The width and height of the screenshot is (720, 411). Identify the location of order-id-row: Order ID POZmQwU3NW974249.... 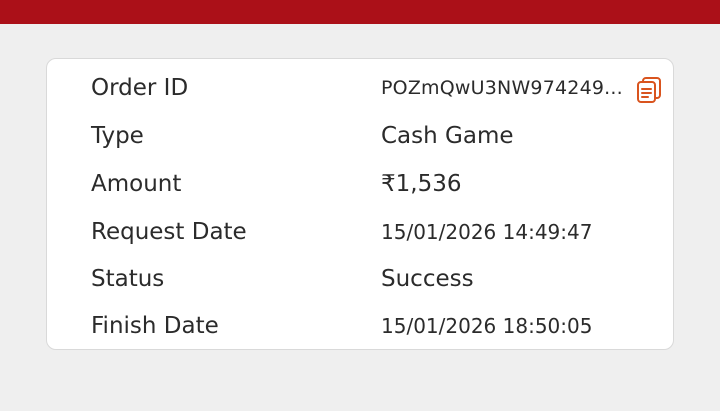
(360, 88).